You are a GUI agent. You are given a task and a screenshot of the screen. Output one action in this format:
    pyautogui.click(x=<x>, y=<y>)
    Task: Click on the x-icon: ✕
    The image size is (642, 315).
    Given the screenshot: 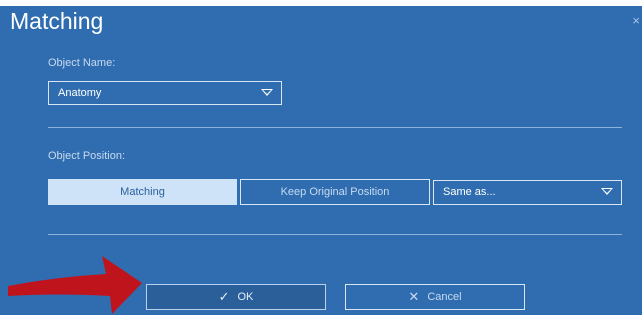 What is the action you would take?
    pyautogui.click(x=414, y=296)
    